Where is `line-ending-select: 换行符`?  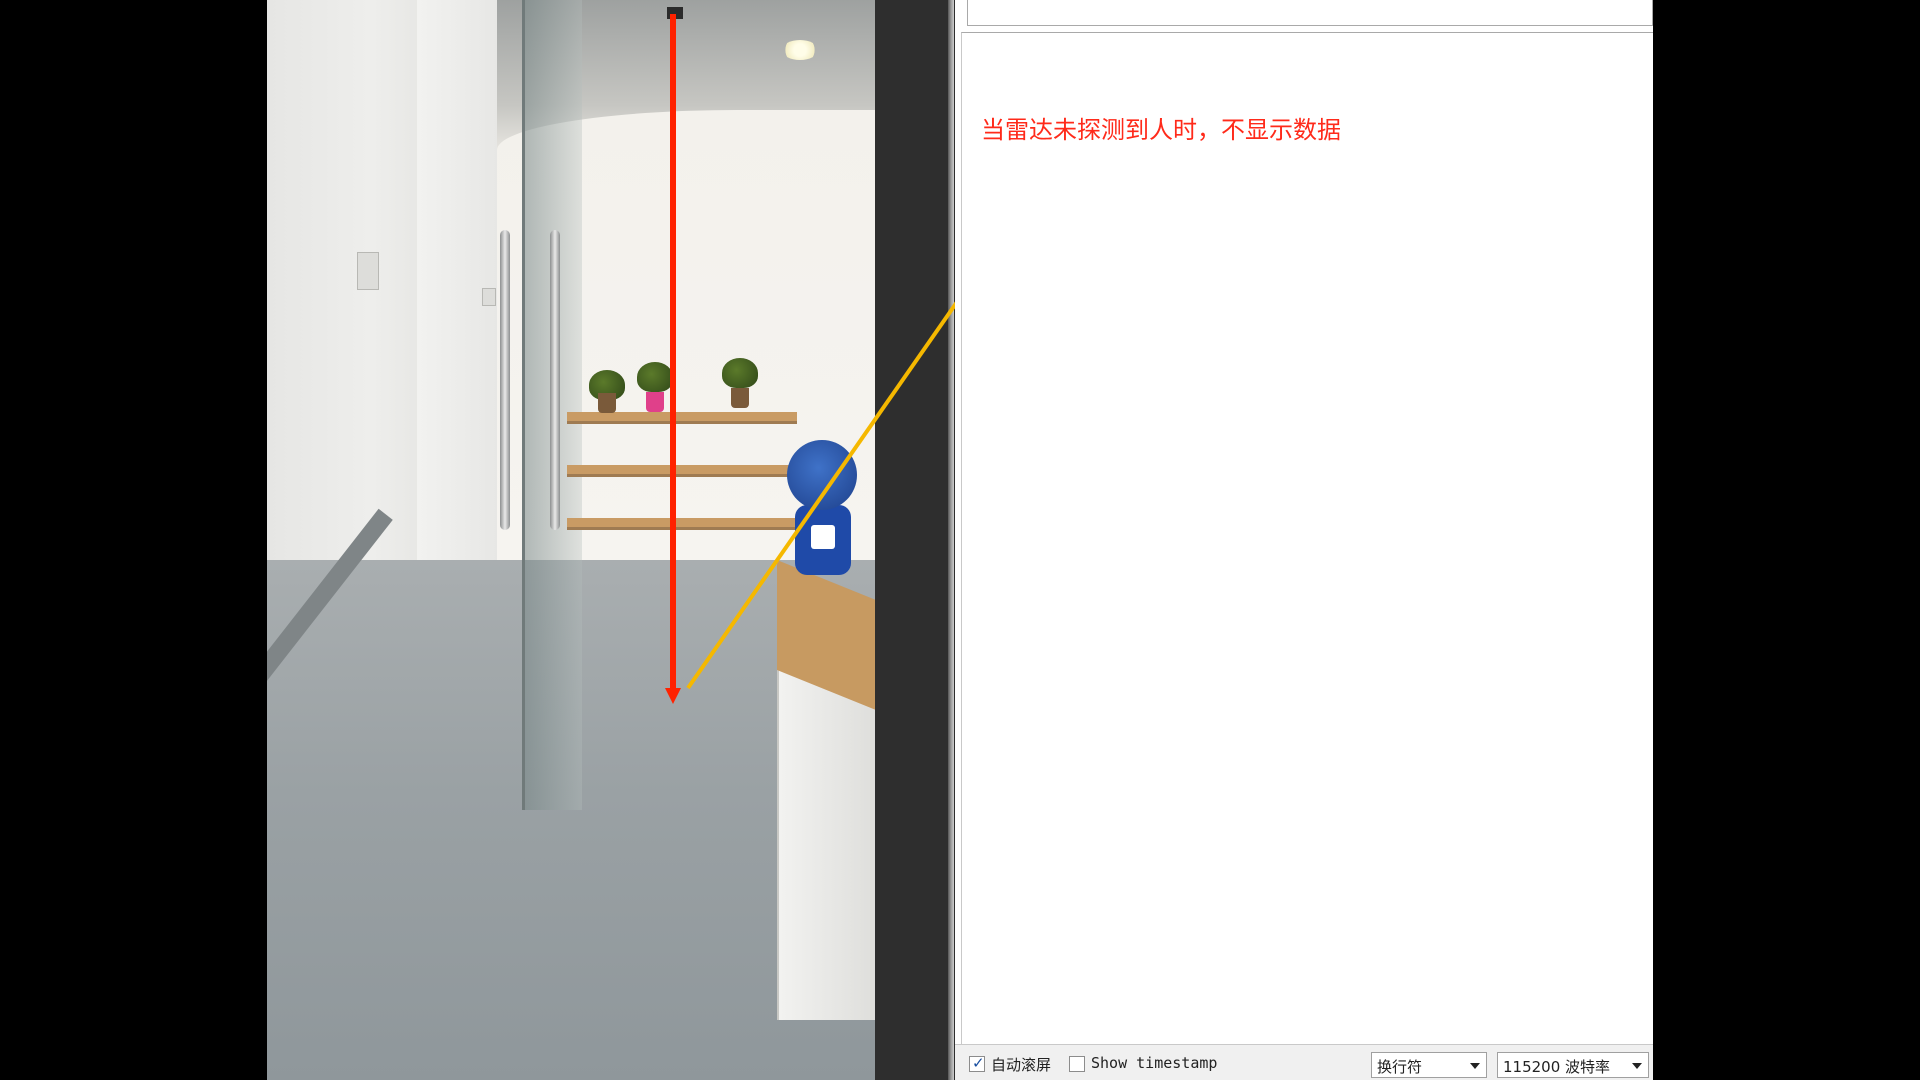 line-ending-select: 换行符 is located at coordinates (1429, 1065).